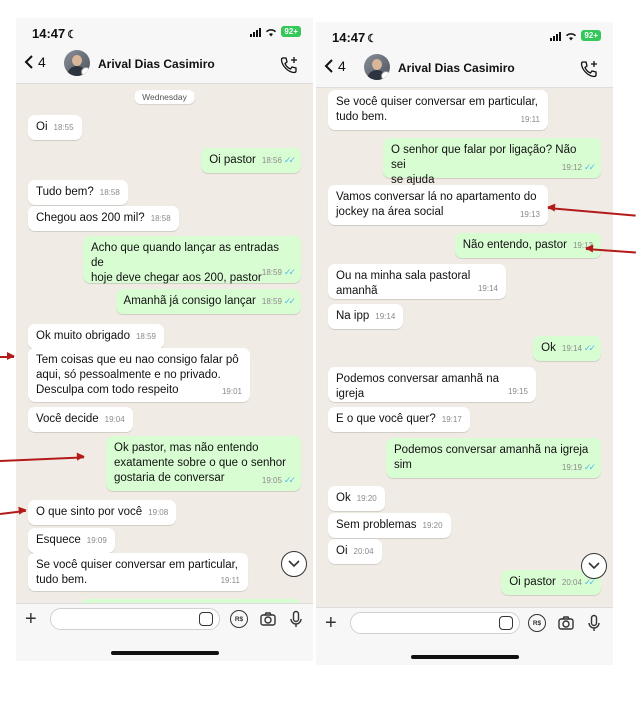  What do you see at coordinates (366, 316) in the screenshot?
I see `message-incoming: Na ipp 19:14` at bounding box center [366, 316].